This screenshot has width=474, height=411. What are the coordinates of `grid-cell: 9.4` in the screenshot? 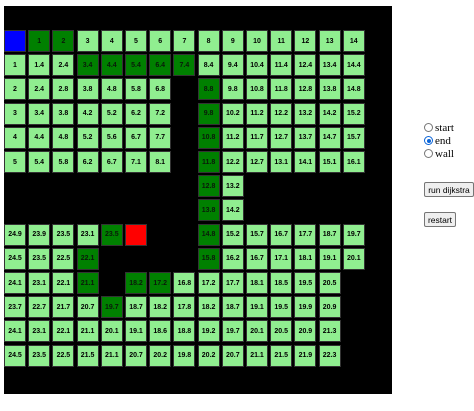 It's located at (232, 65).